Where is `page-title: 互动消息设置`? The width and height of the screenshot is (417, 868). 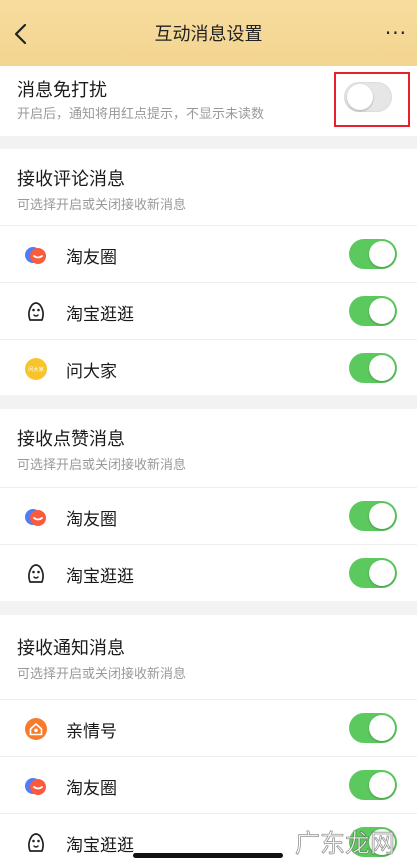 page-title: 互动消息设置 is located at coordinates (208, 34).